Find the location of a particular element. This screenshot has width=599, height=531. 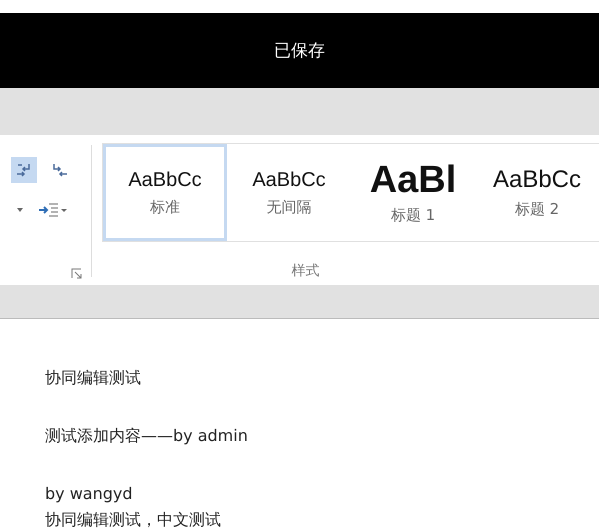

document-line: by wangyd is located at coordinates (89, 494).